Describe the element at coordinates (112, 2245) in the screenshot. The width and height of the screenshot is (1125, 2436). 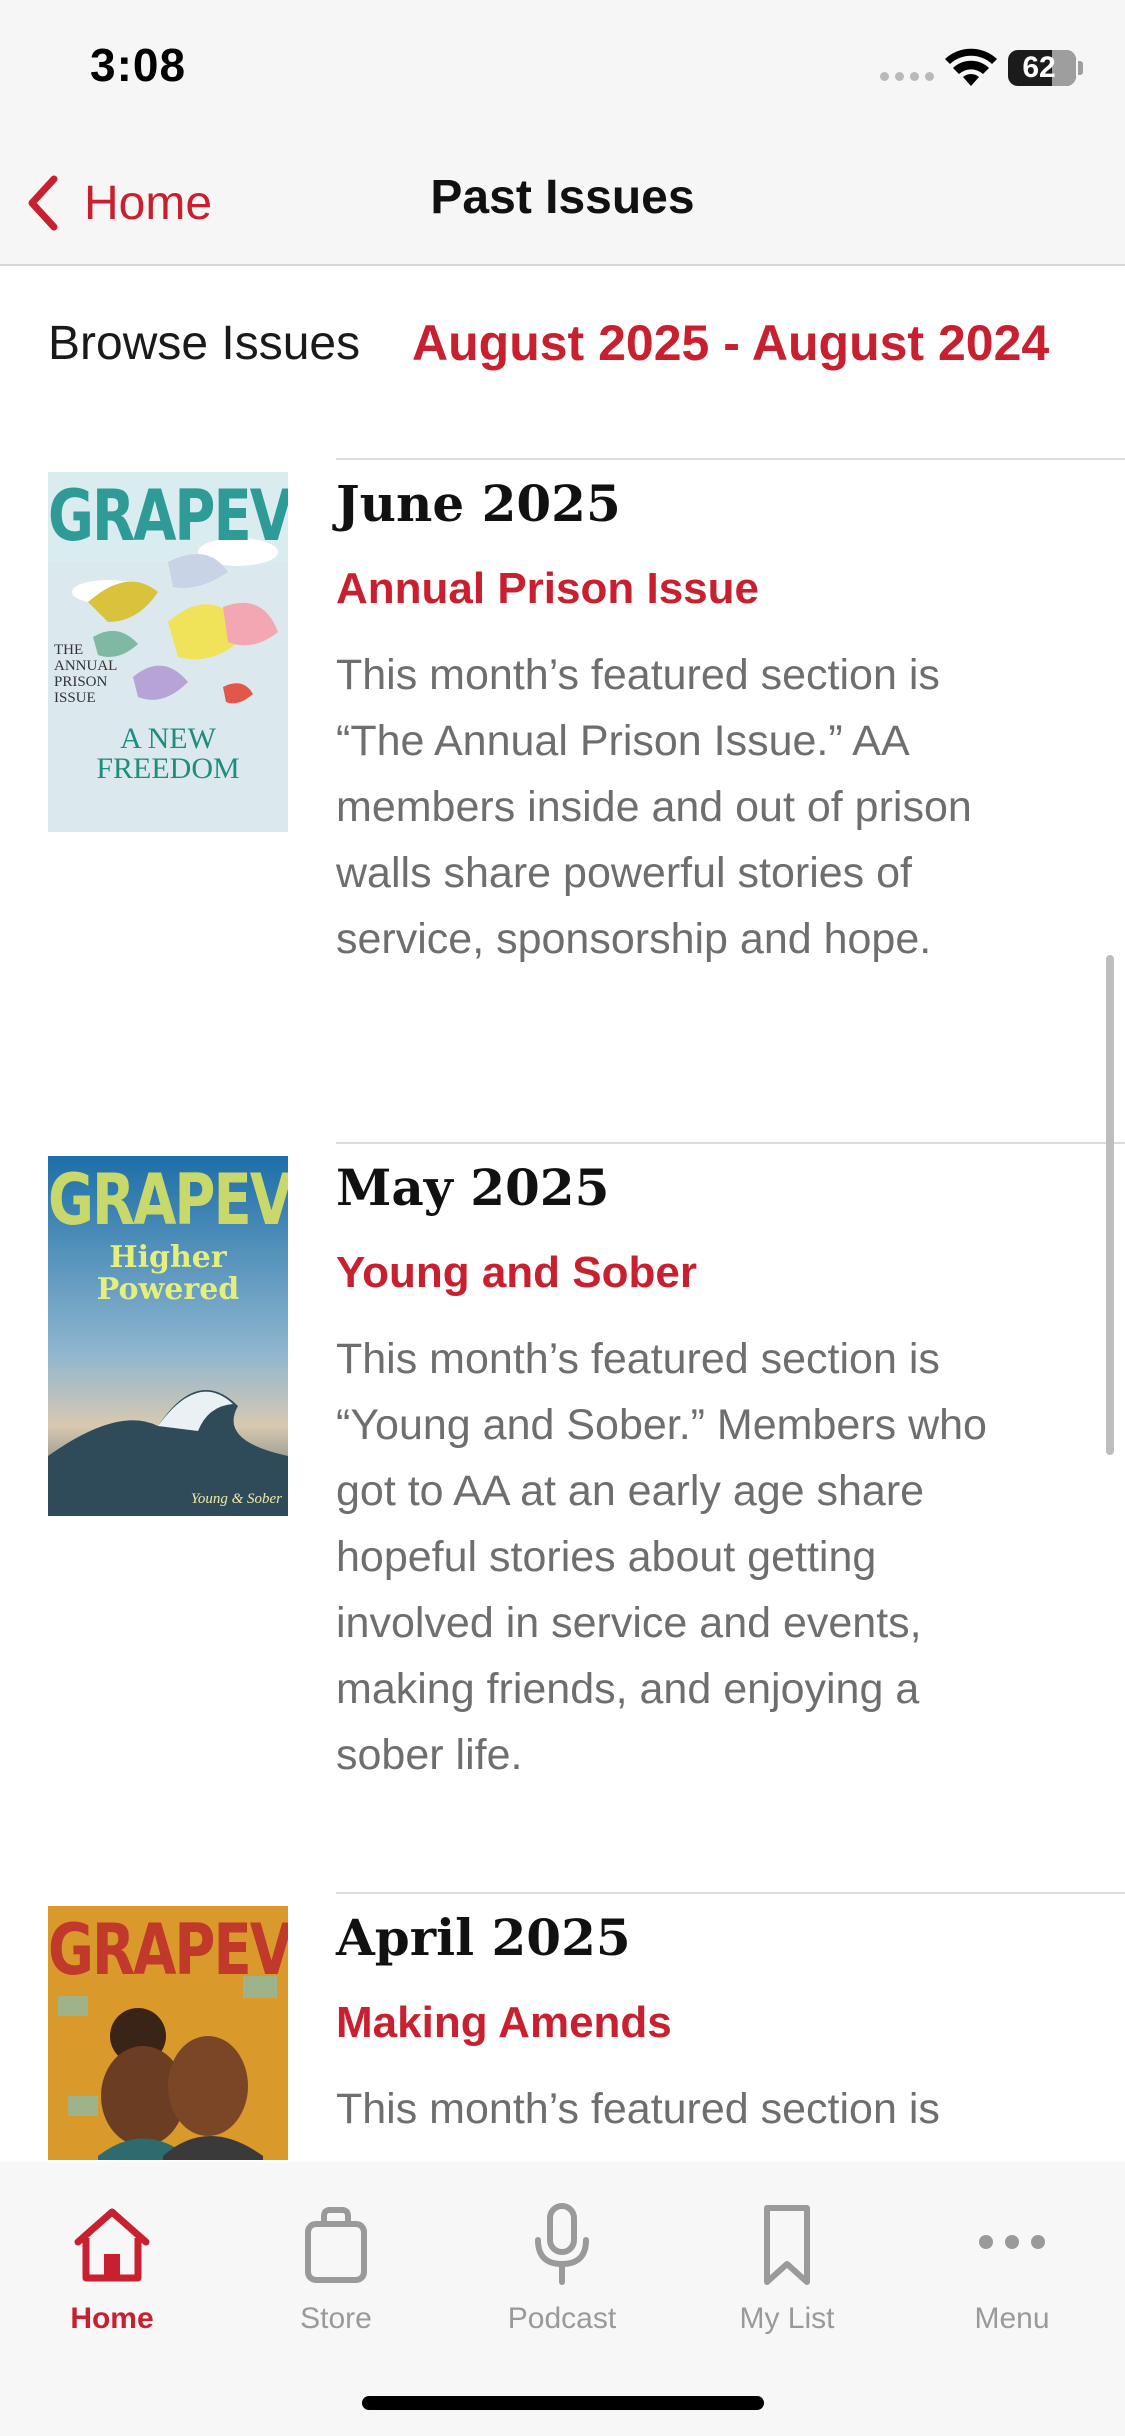
I see `house-icon` at that location.